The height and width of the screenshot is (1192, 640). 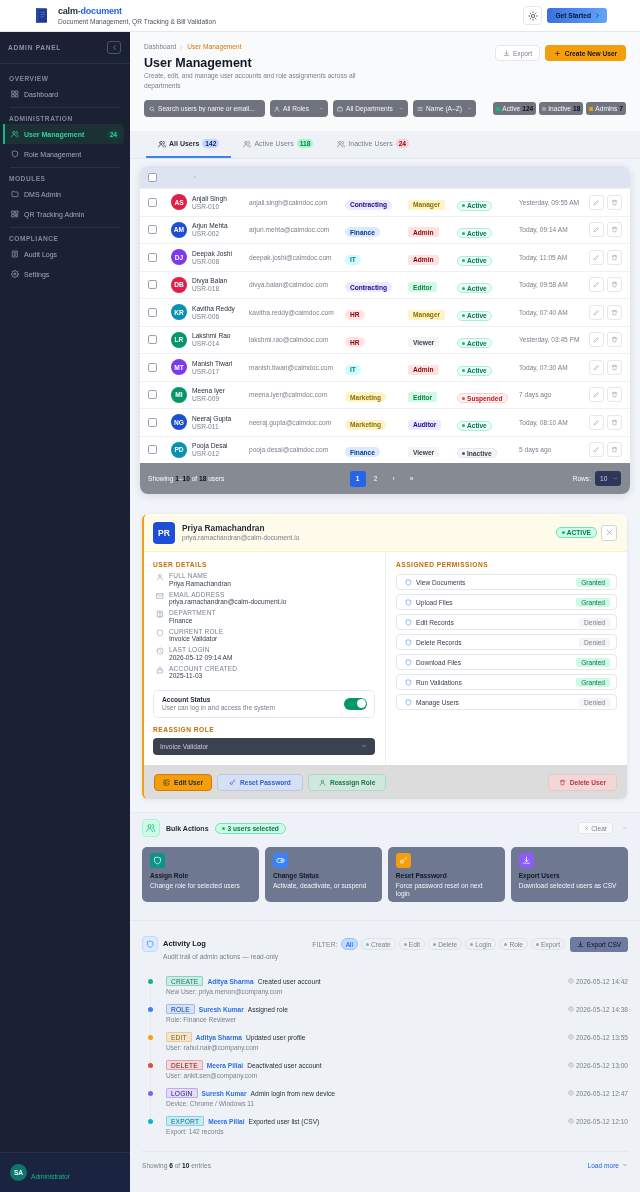 I want to click on building-icon, so click(x=160, y=614).